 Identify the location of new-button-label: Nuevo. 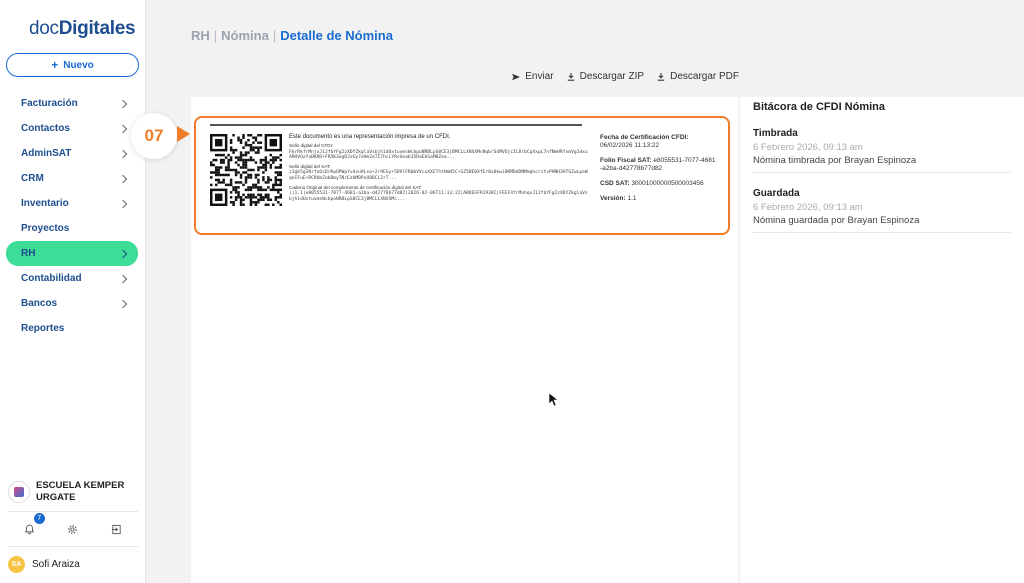
(78, 65).